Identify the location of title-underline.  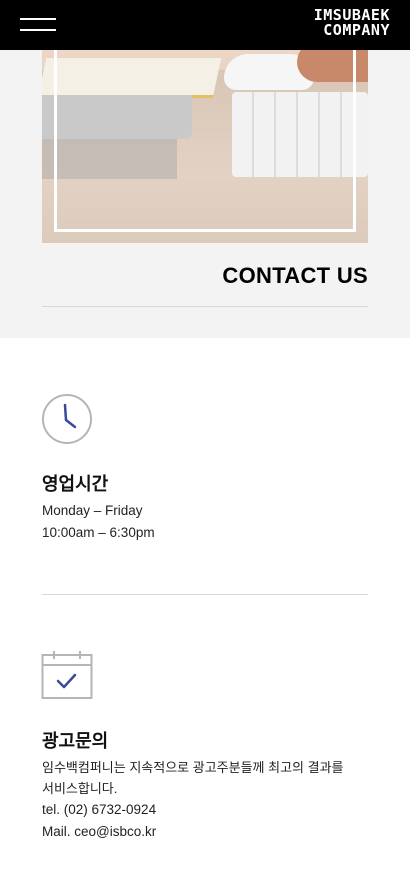
(205, 306).